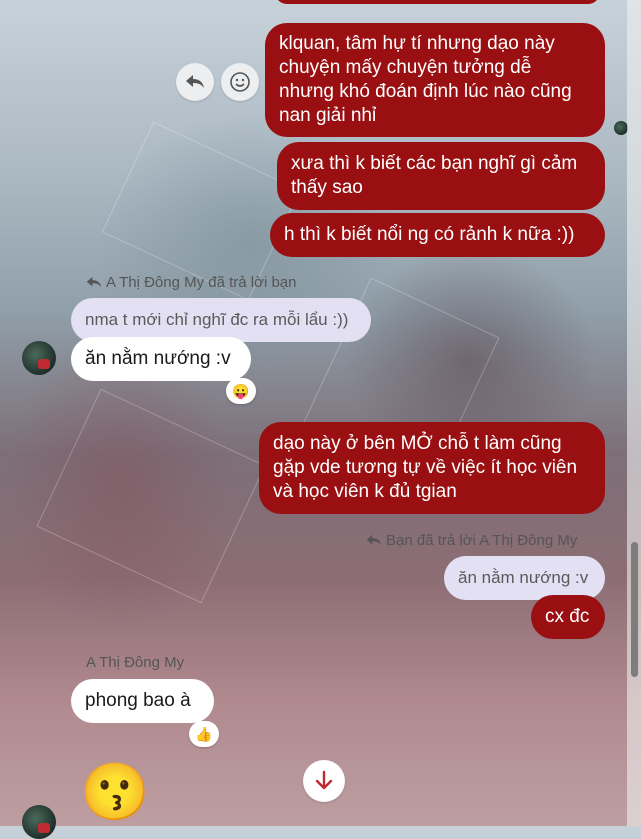 The width and height of the screenshot is (641, 839). What do you see at coordinates (217, 319) in the screenshot?
I see `quoted-text: nma t mới chỉ nghĩ đc ra mỗi lẩu :))` at bounding box center [217, 319].